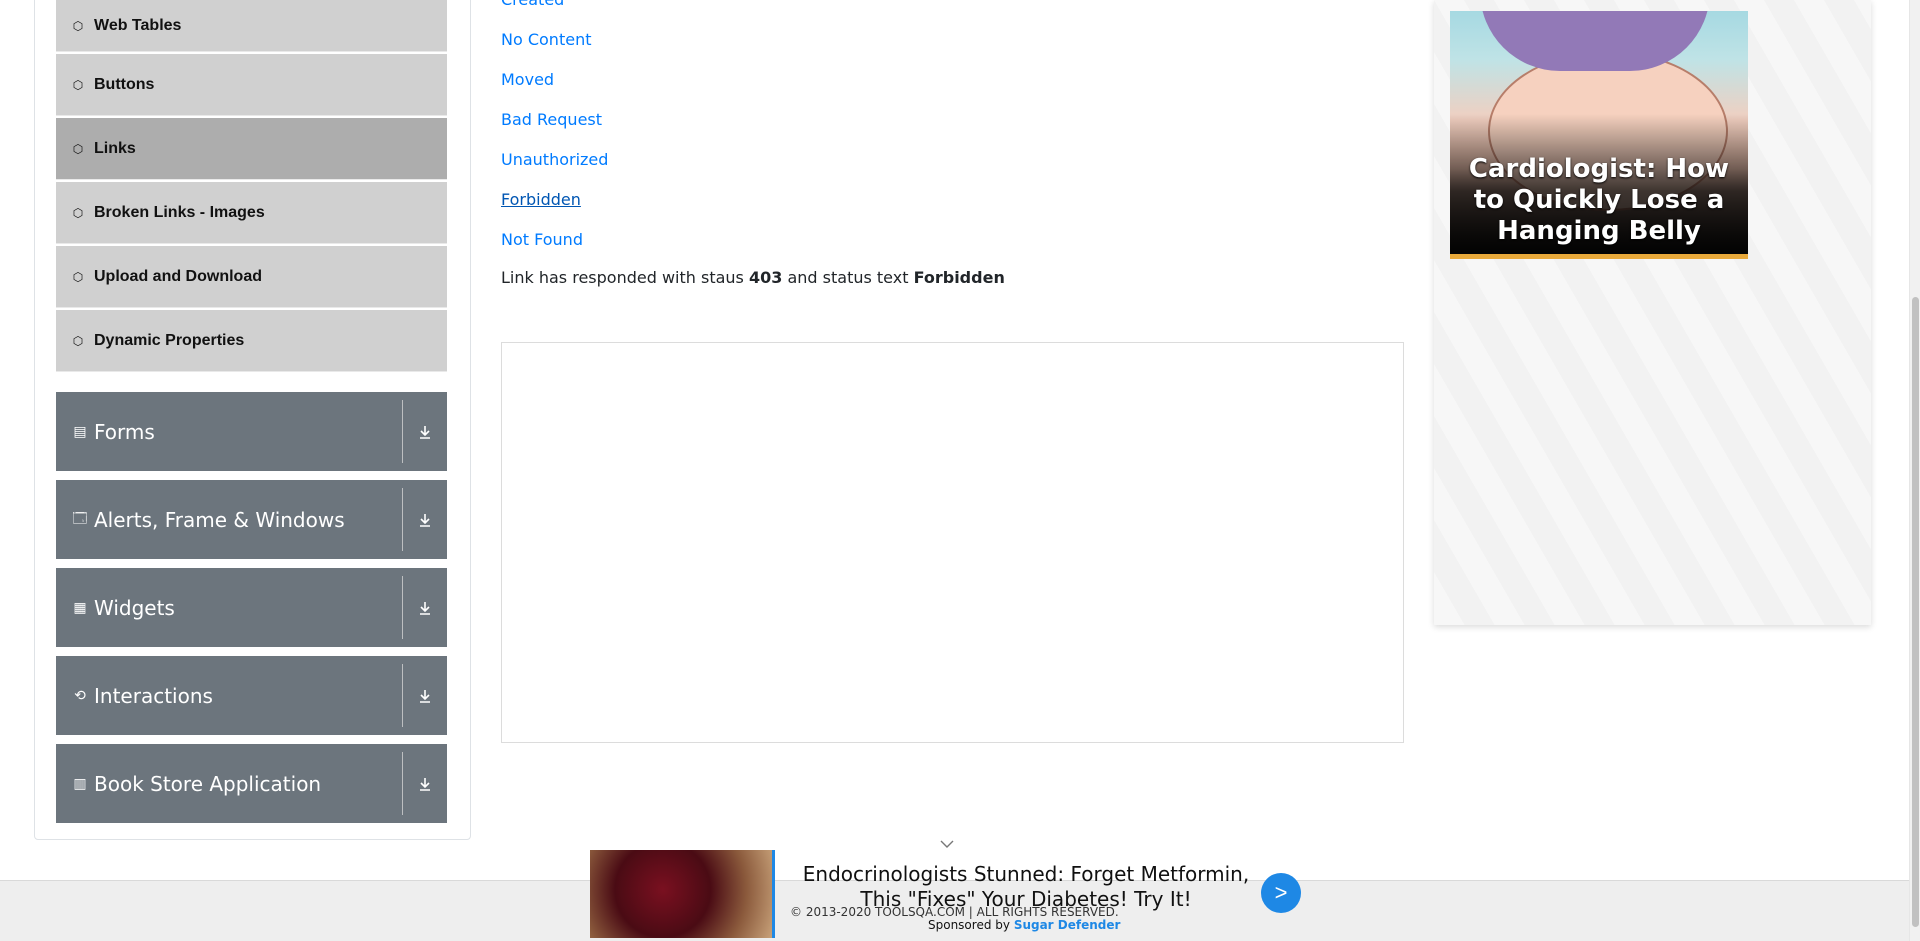  Describe the element at coordinates (251, 431) in the screenshot. I see `group-forms: ▤ Forms` at that location.